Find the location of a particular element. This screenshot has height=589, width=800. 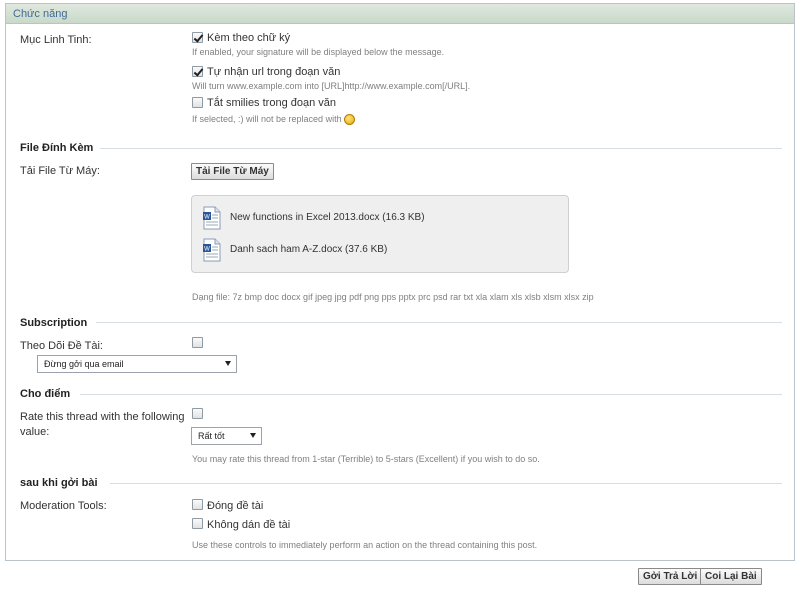

subscription-section-title: Subscription is located at coordinates (54, 323).